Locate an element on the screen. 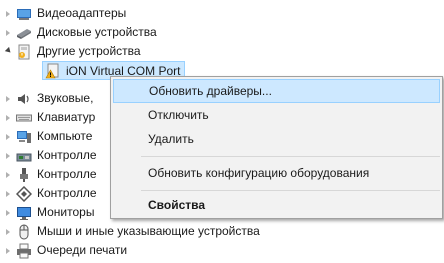 The image size is (444, 263). menu-item-scan-hardware-changes: Обновить конфигурацию оборудования is located at coordinates (276, 173).